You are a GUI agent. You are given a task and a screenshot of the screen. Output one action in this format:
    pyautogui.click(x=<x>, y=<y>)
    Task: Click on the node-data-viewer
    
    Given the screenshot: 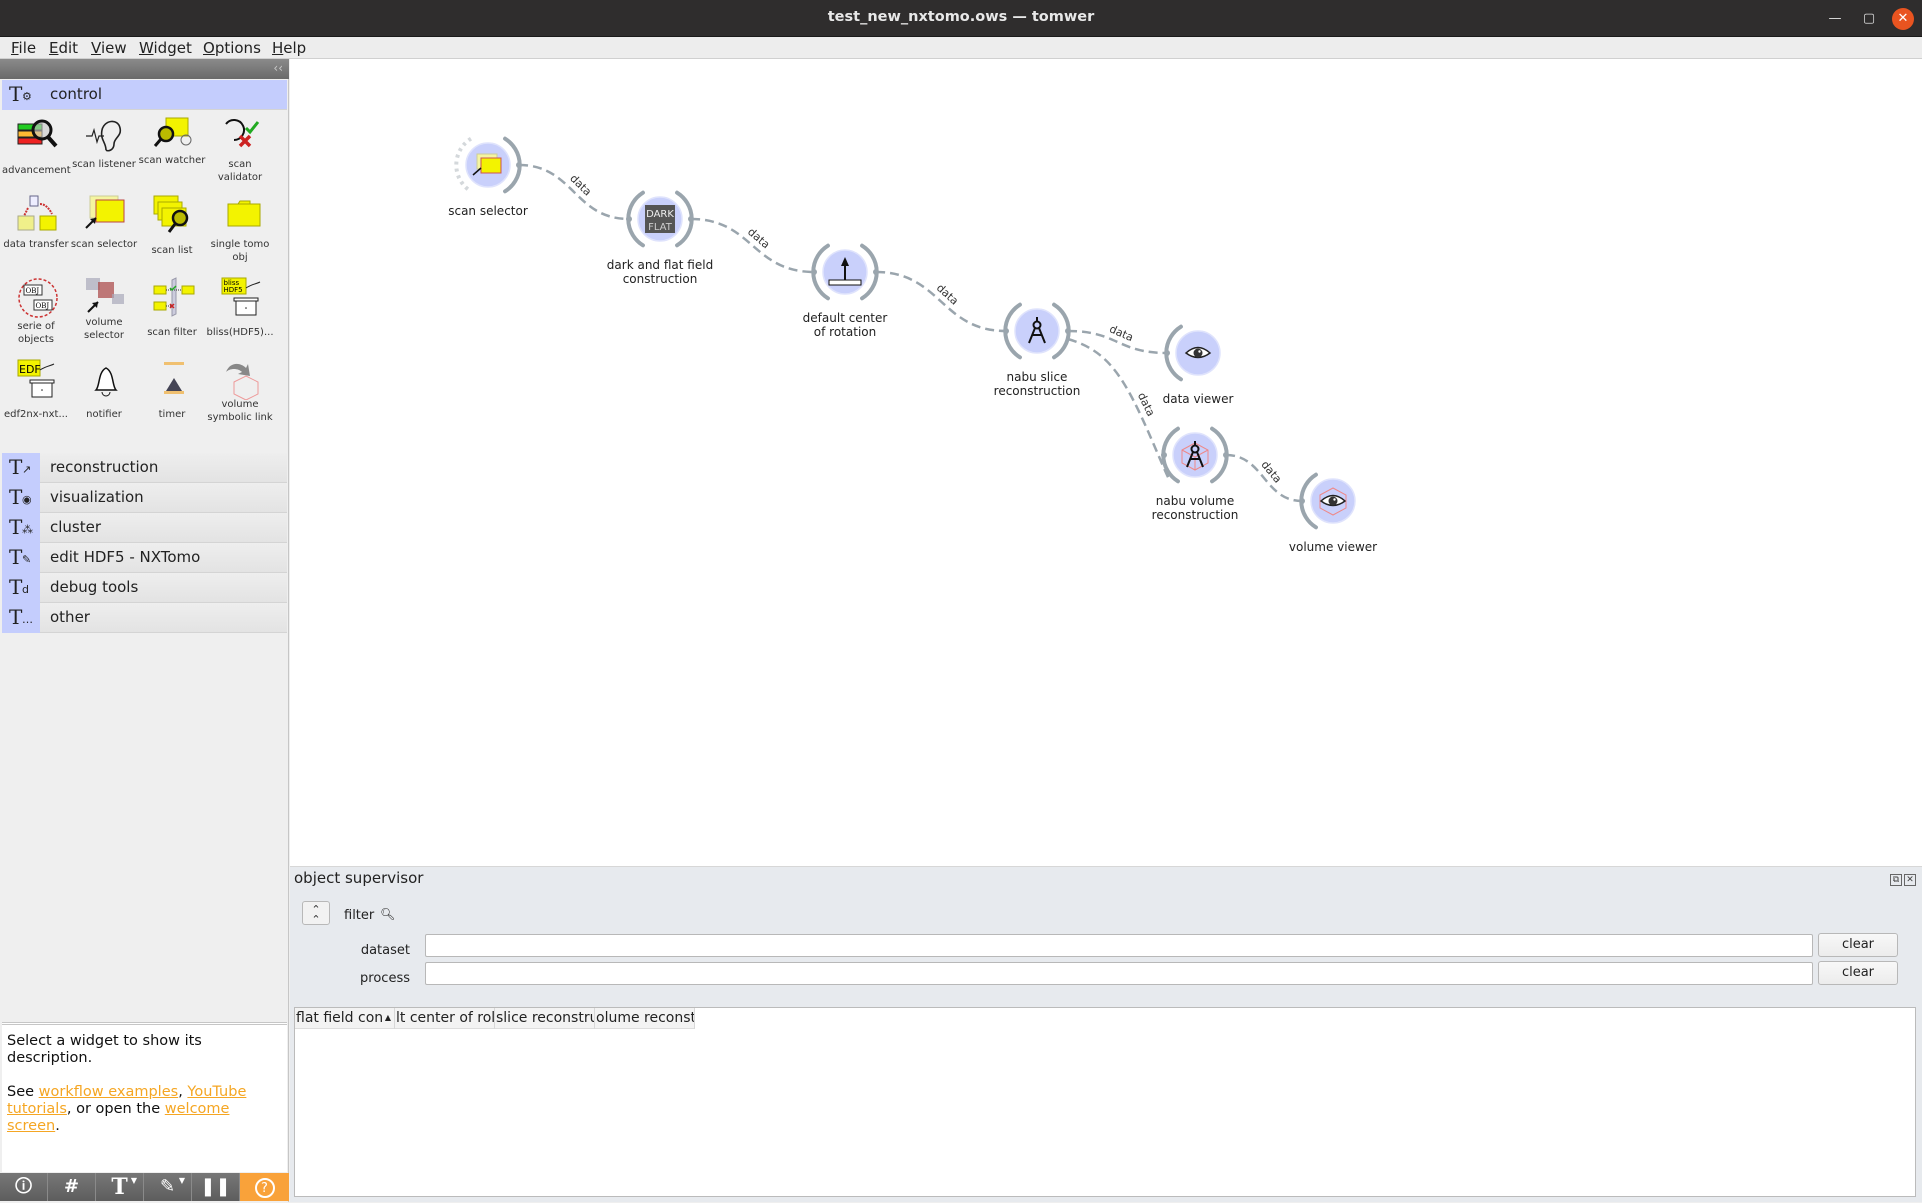 What is the action you would take?
    pyautogui.click(x=1192, y=353)
    